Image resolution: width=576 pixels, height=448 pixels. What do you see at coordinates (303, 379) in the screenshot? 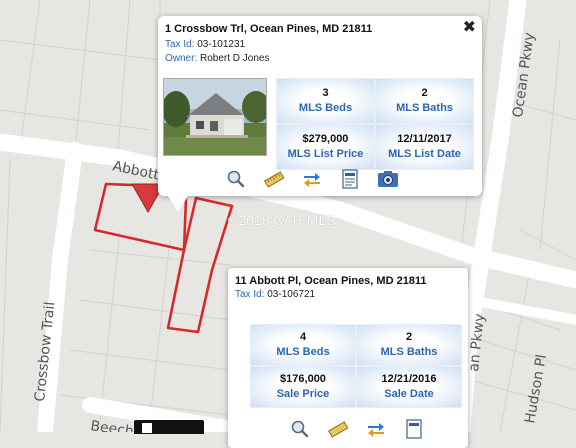
I see `stat-value: $176,000` at bounding box center [303, 379].